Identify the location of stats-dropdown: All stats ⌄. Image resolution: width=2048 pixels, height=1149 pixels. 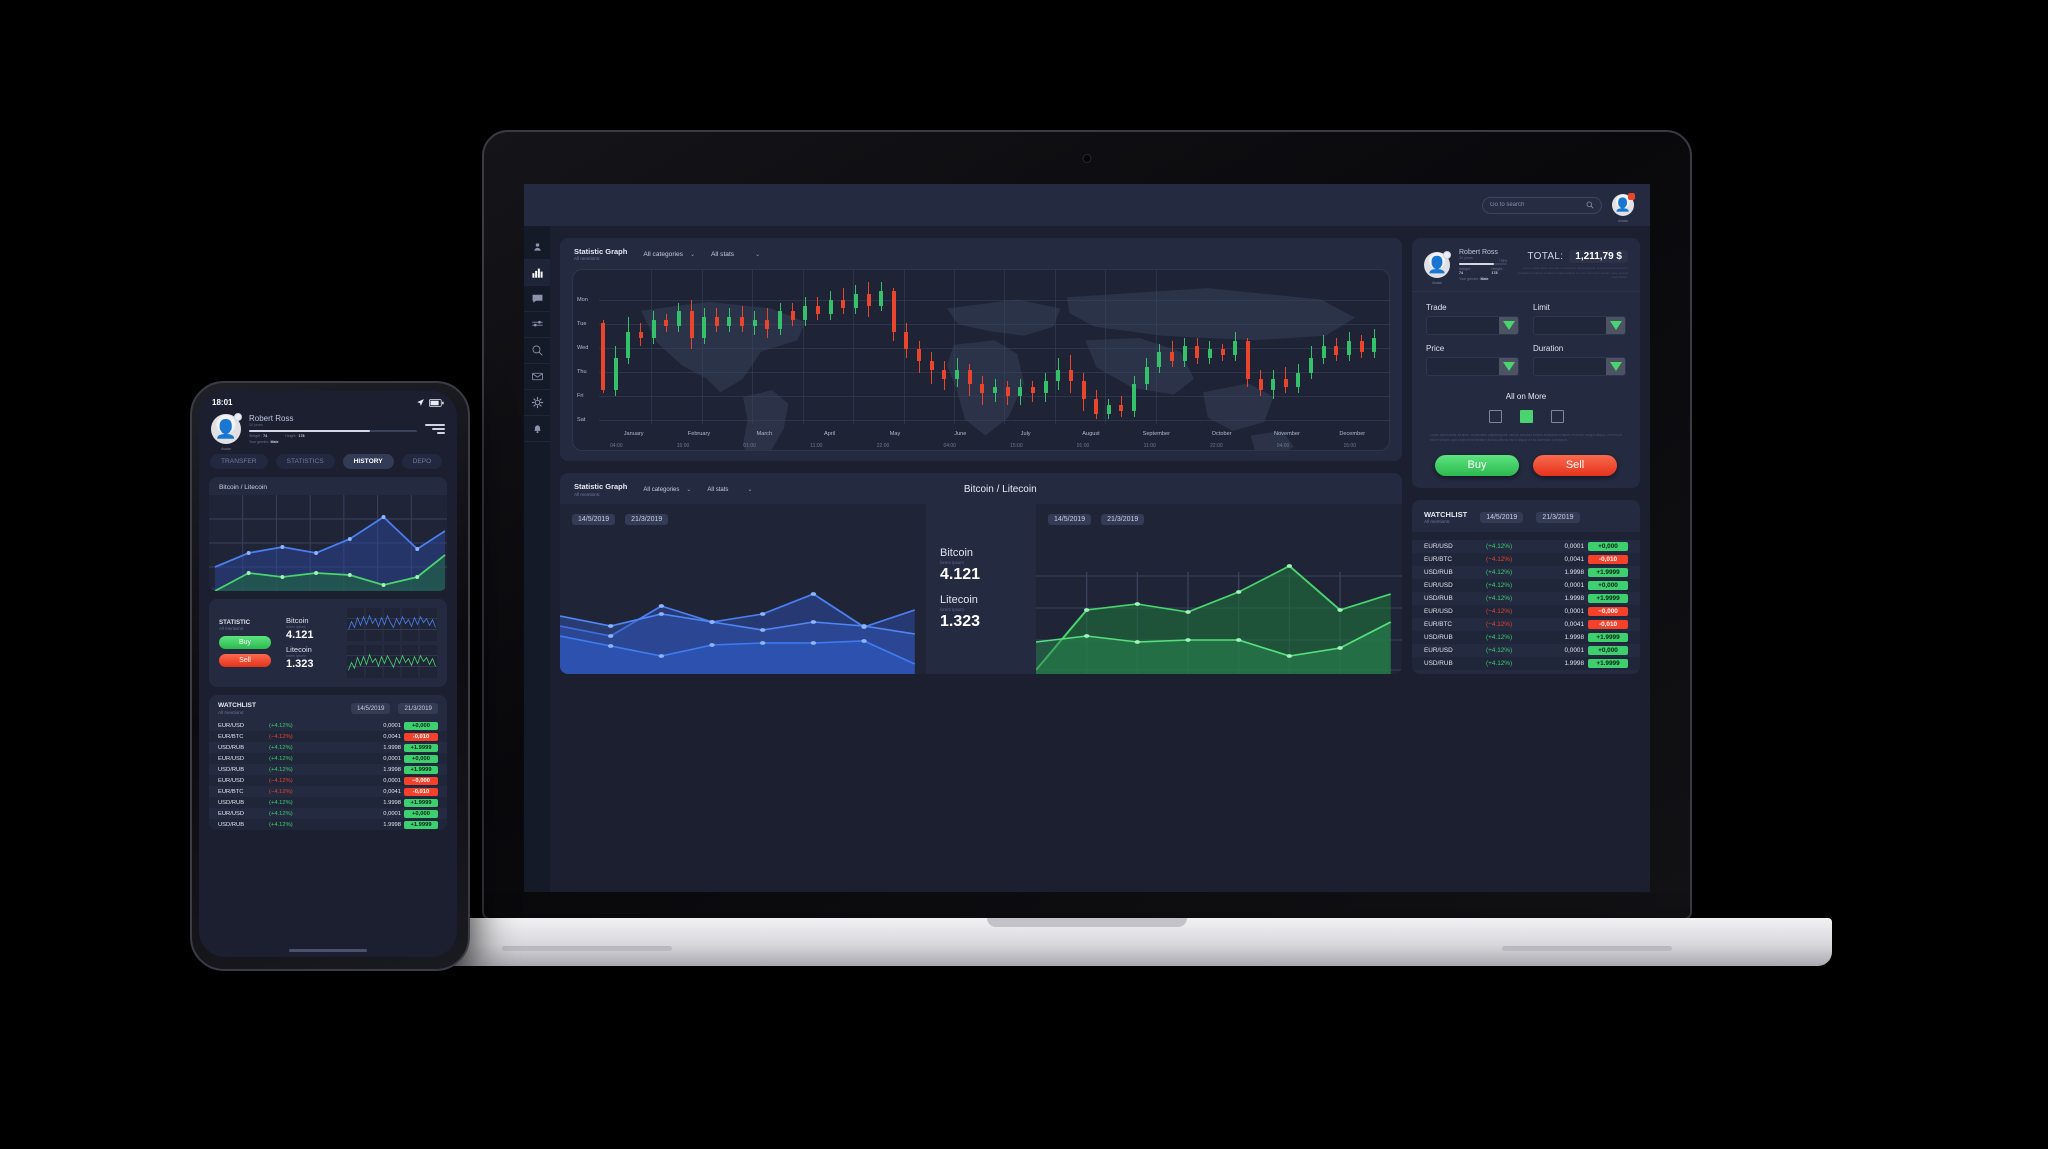
(735, 254).